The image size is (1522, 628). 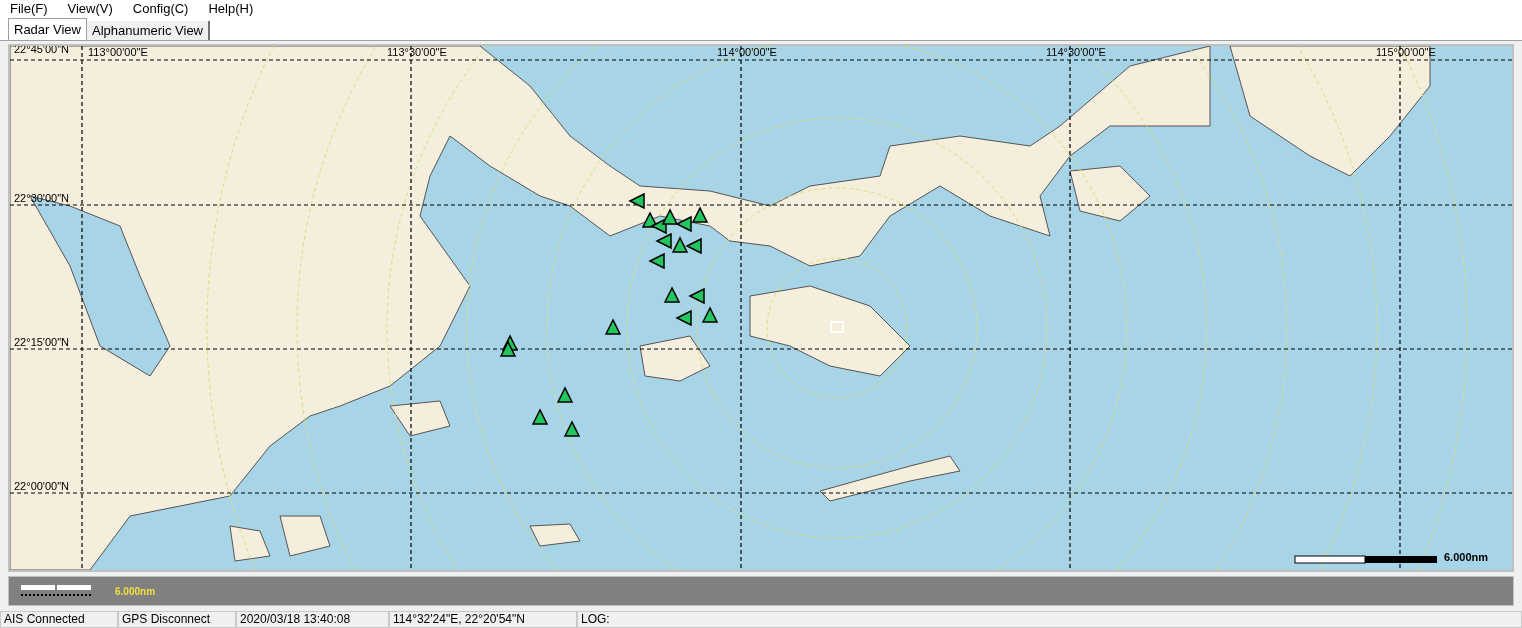 What do you see at coordinates (160, 8) in the screenshot?
I see `menu-item: Config(C)` at bounding box center [160, 8].